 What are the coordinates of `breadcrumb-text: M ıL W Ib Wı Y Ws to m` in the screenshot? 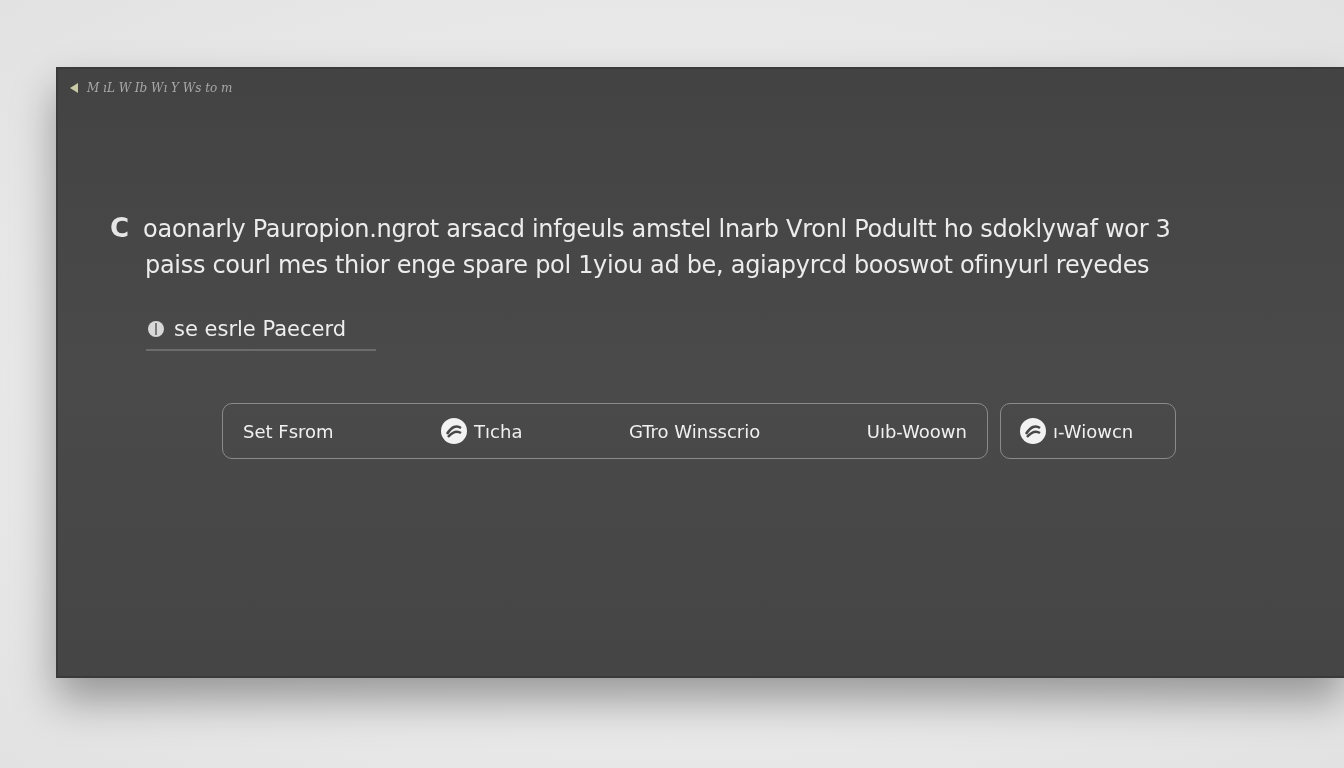 It's located at (160, 88).